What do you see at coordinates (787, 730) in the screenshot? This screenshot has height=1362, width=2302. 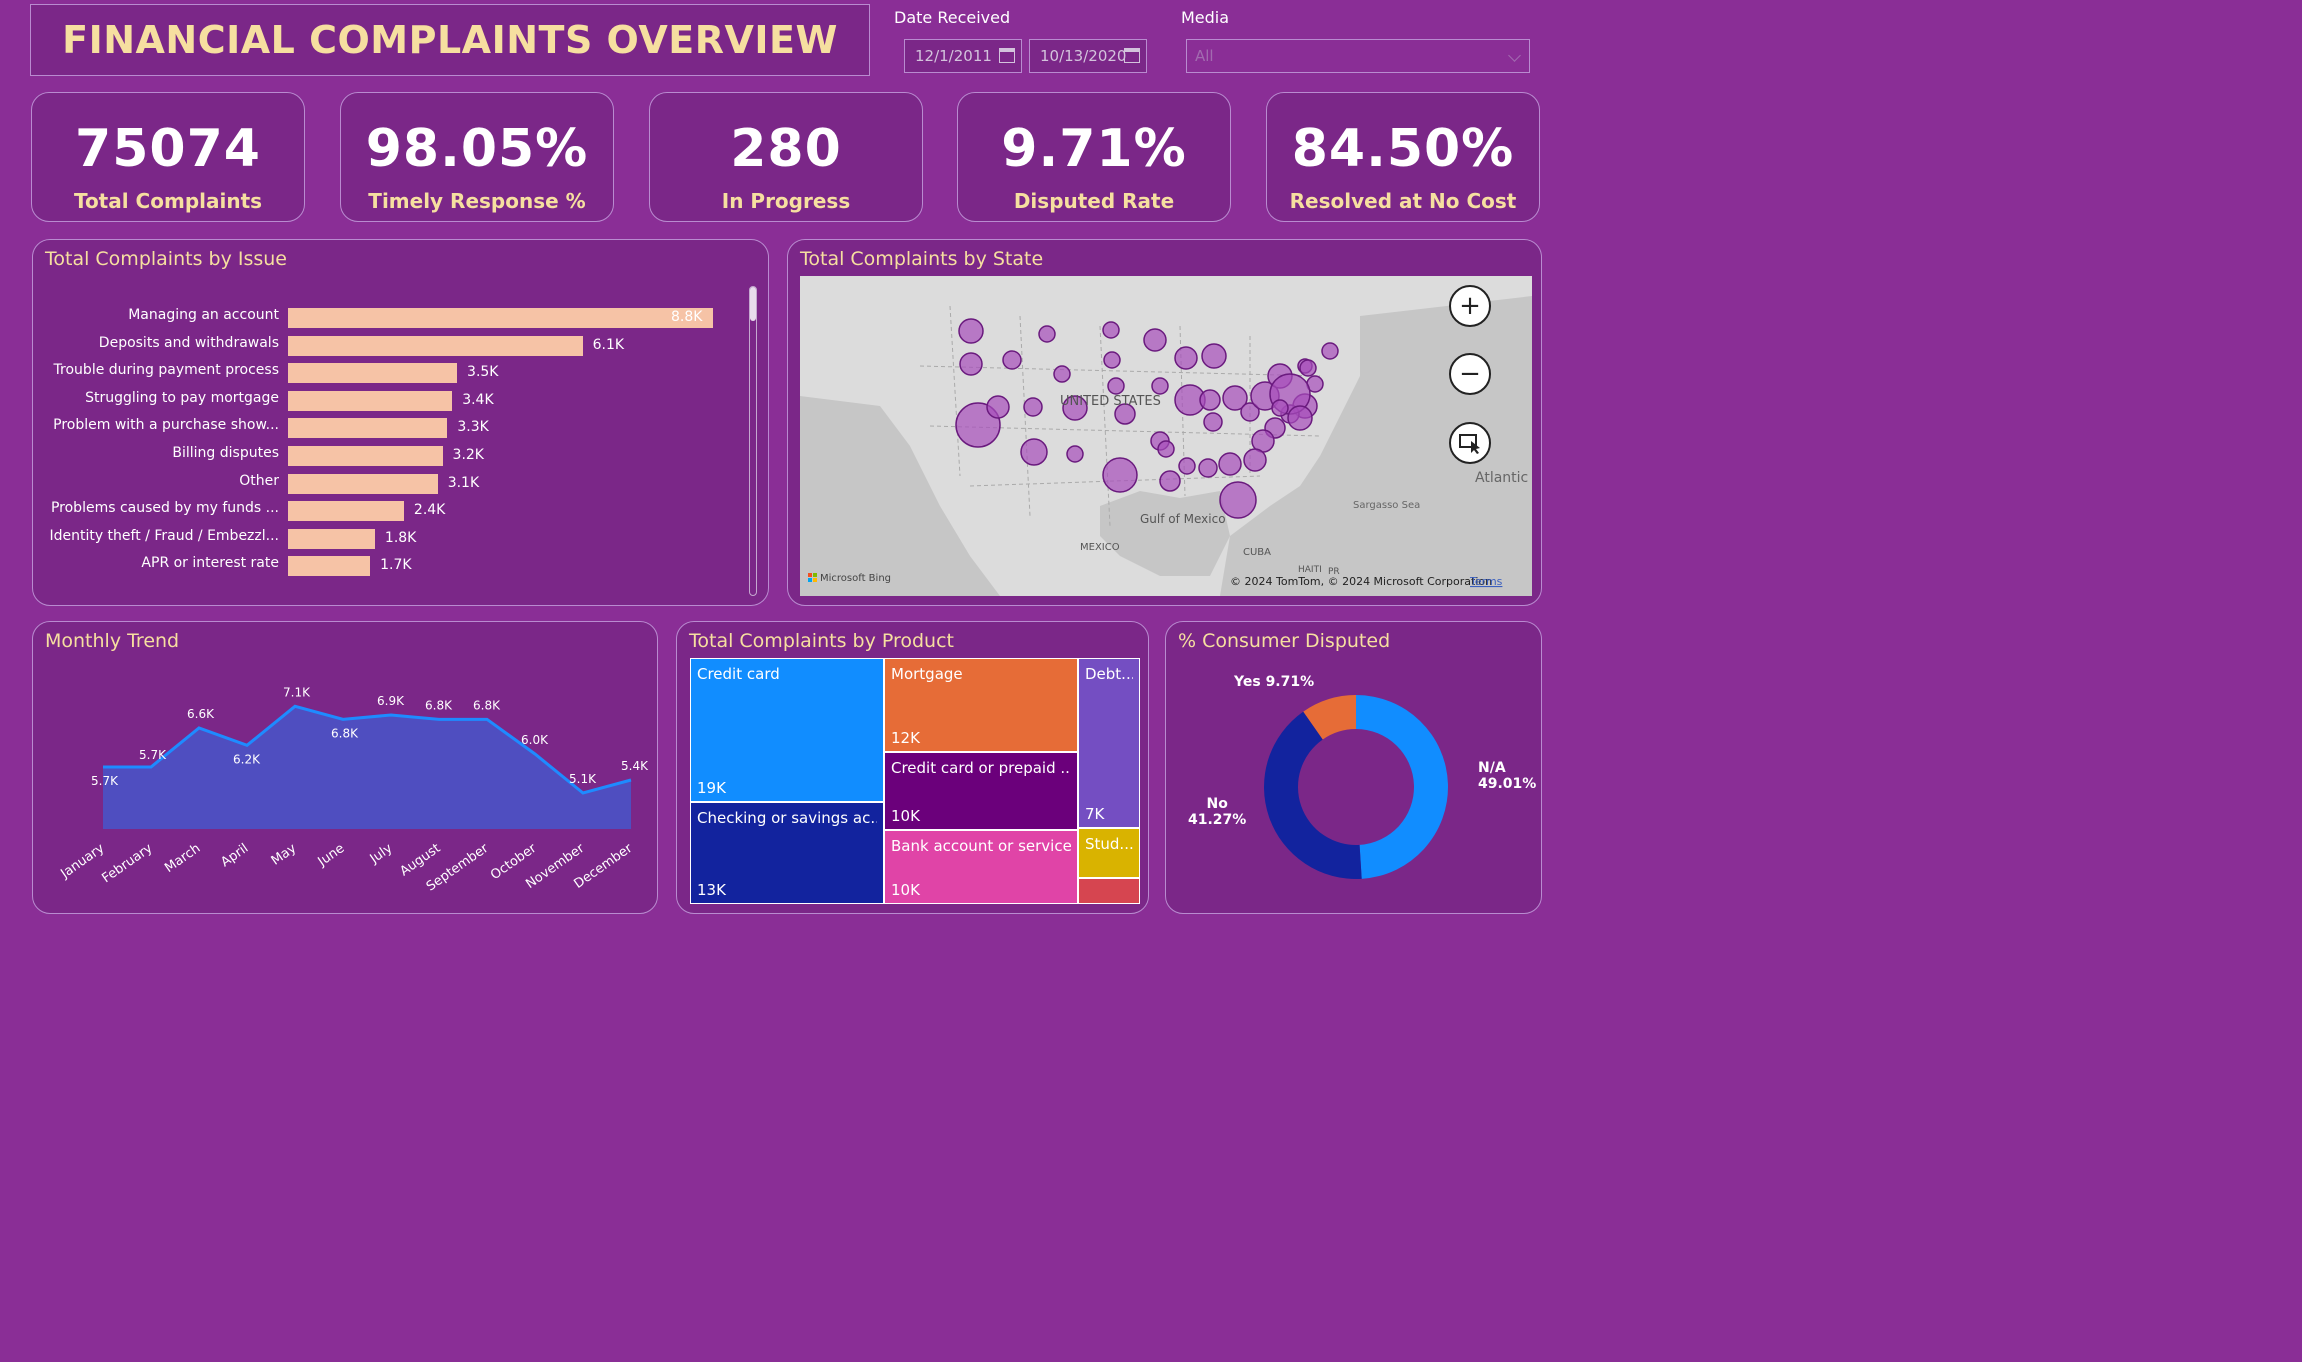 I see `treemap-tile: Credit card 19K` at bounding box center [787, 730].